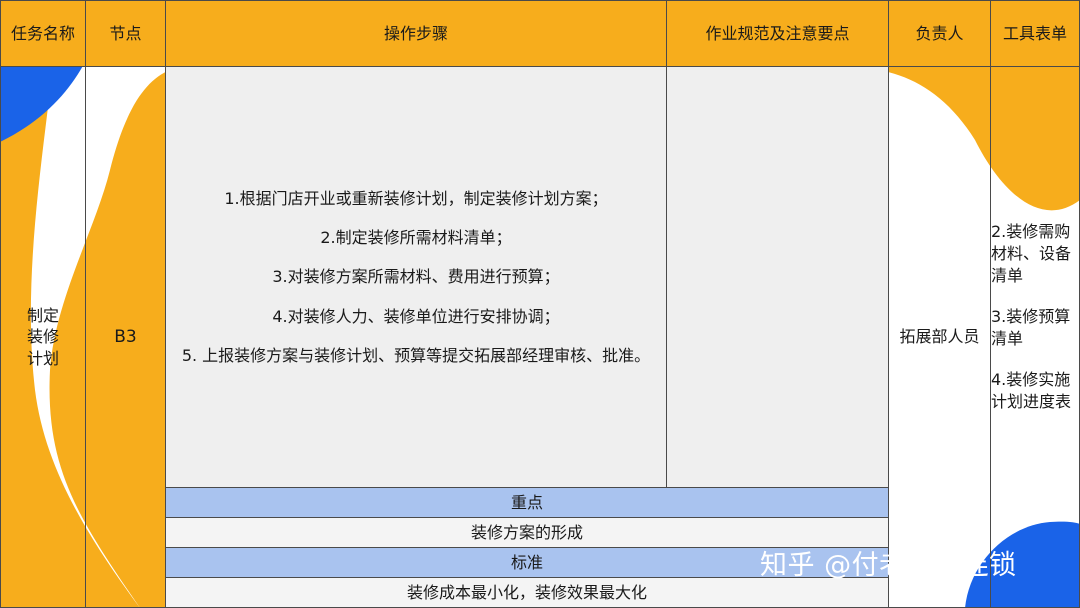 The height and width of the screenshot is (608, 1080). What do you see at coordinates (416, 355) in the screenshot?
I see `step-item: 5. 上报装修方案与装修计划、预算等提交拓展部经理审核、批准。` at bounding box center [416, 355].